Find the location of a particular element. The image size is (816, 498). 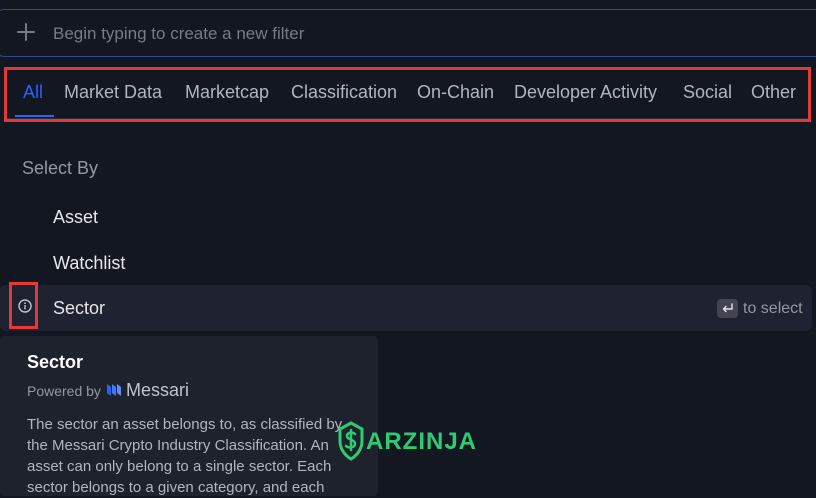

tab-on-chain: On-Chain is located at coordinates (455, 92).